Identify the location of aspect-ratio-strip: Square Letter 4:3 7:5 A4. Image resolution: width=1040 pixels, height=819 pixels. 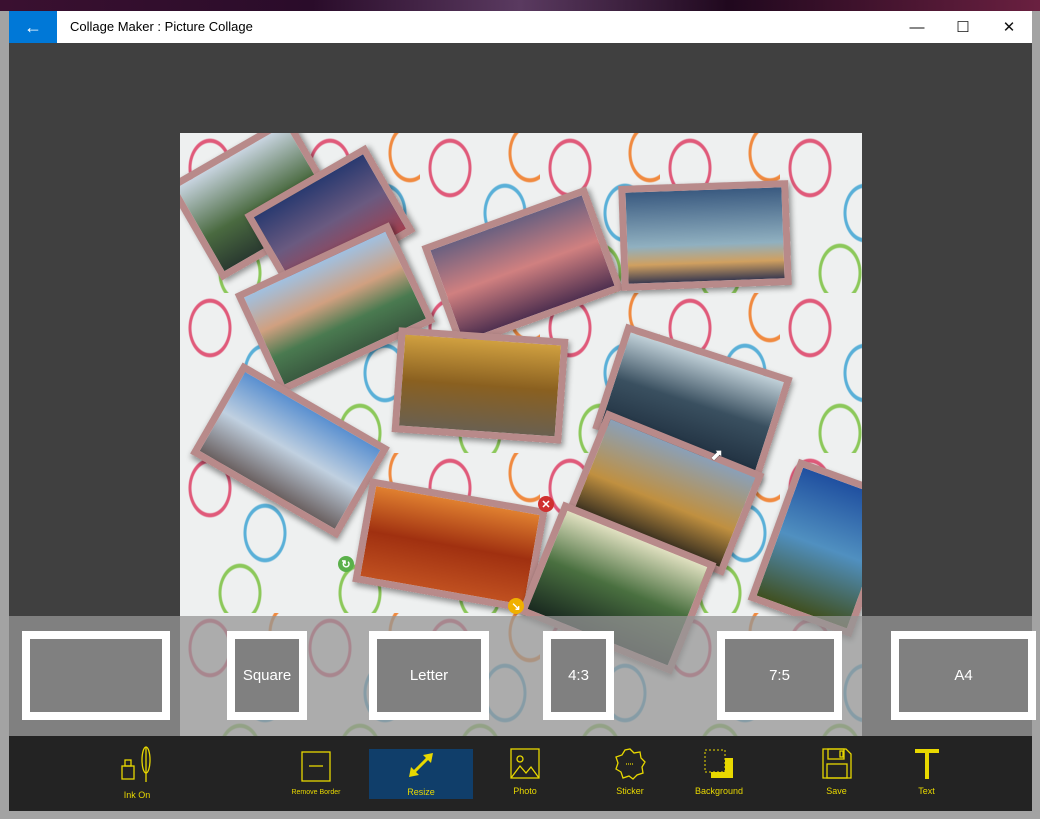
(522, 676).